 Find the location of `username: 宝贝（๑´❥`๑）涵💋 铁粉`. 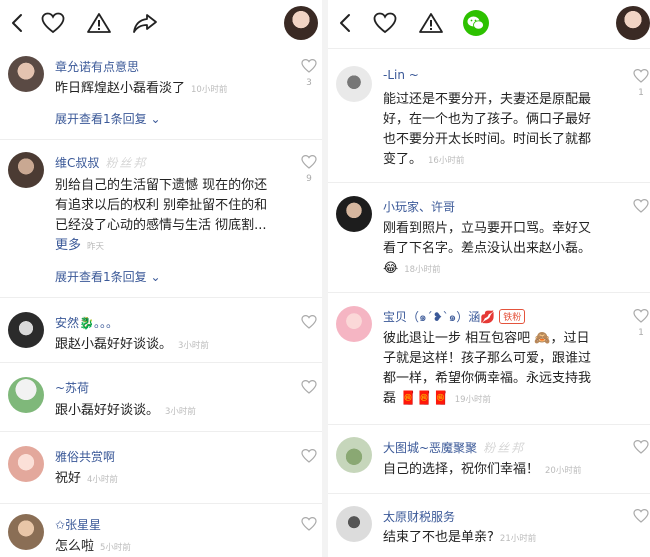

username: 宝贝（๑´❥`๑）涵💋 铁粉 is located at coordinates (454, 317).